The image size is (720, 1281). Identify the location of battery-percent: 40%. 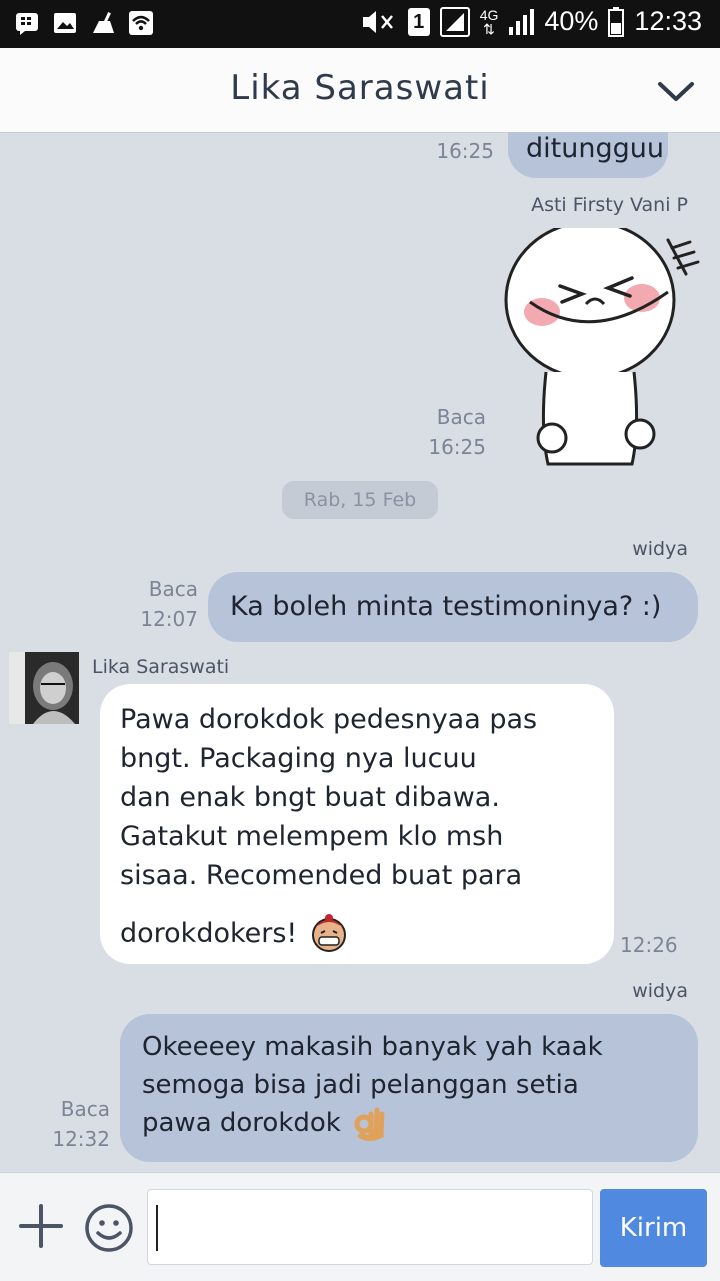
(571, 21).